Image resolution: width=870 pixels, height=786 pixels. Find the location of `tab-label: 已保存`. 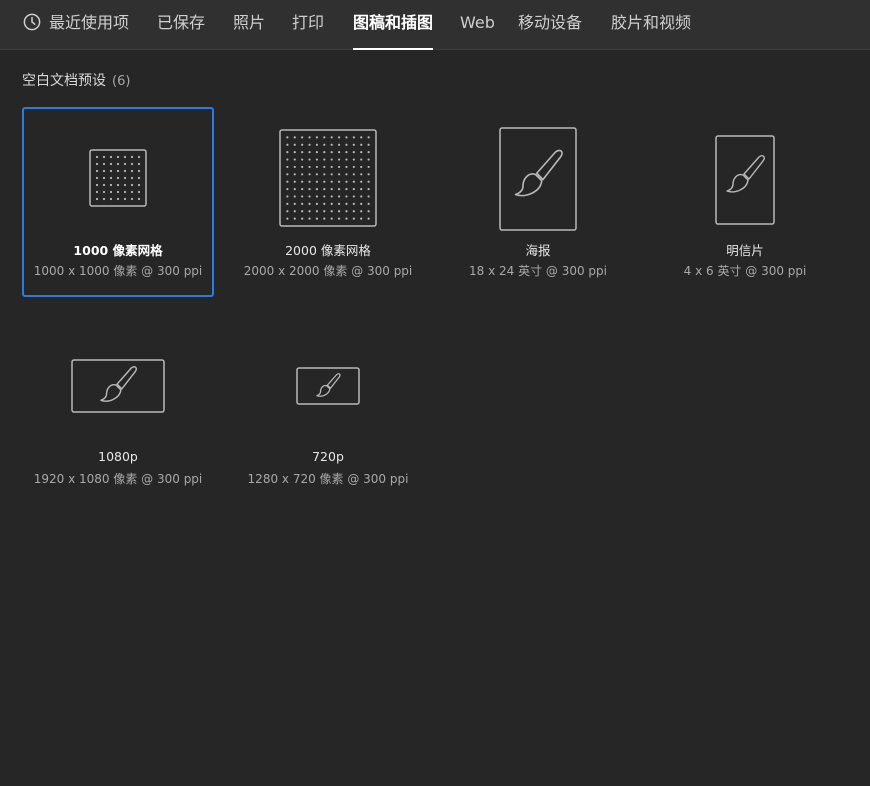

tab-label: 已保存 is located at coordinates (181, 22).